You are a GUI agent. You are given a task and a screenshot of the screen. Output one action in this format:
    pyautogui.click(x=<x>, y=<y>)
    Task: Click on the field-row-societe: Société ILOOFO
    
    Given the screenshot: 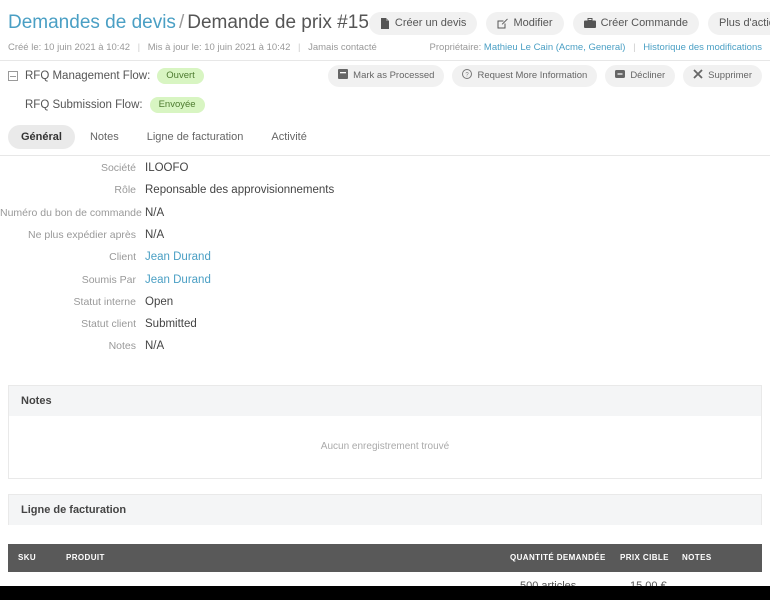 What is the action you would take?
    pyautogui.click(x=385, y=173)
    